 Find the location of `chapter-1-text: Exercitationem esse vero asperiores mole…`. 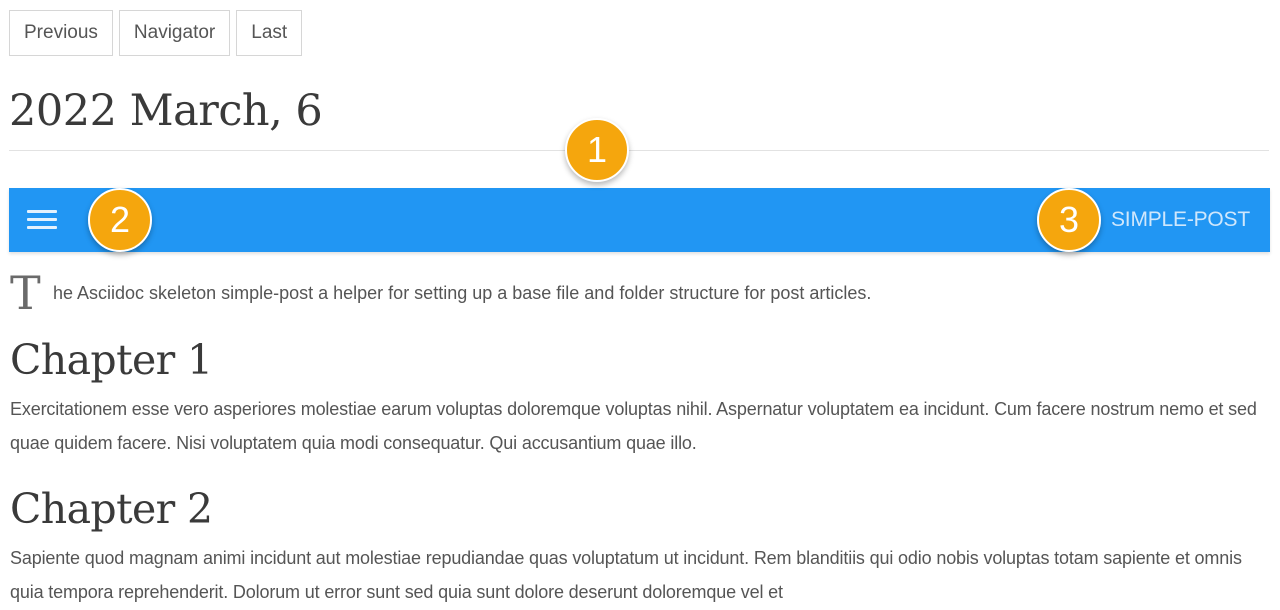

chapter-1-text: Exercitationem esse vero asperiores mole… is located at coordinates (633, 426).